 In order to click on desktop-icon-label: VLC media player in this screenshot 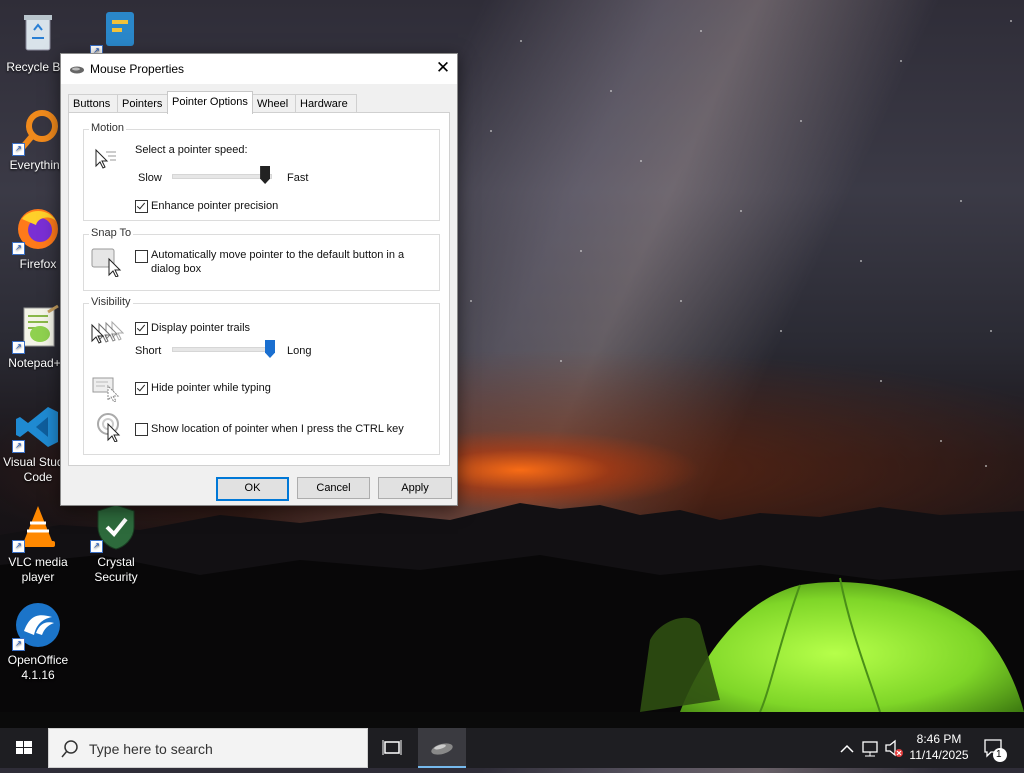, I will do `click(38, 569)`.